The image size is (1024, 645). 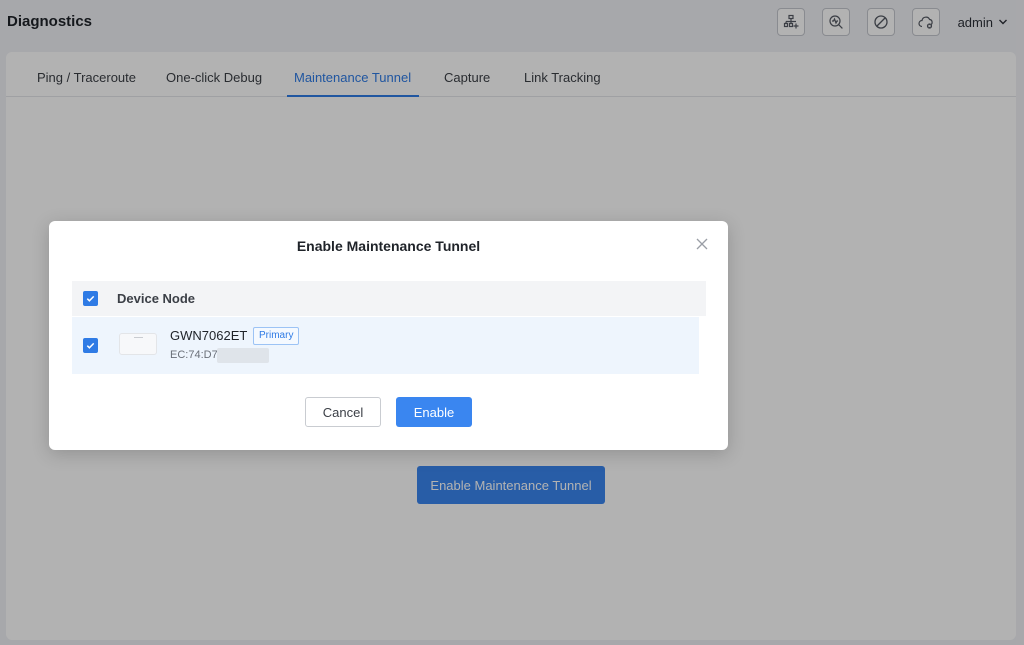 I want to click on table-row: GWN7062ET Primary EC:74:D7, so click(x=385, y=345).